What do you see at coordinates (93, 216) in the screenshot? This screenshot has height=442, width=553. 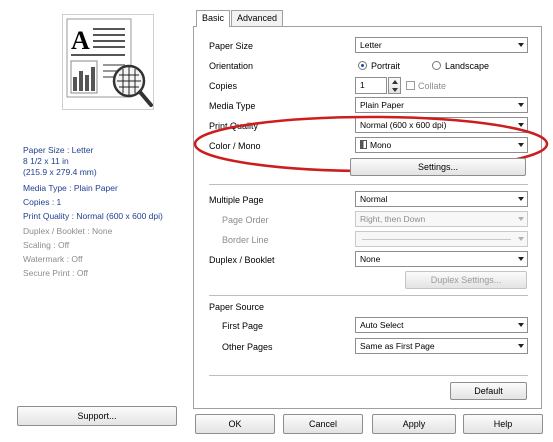 I see `summary-print-quality: Print Quality : Normal (600 x 600 dpi)` at bounding box center [93, 216].